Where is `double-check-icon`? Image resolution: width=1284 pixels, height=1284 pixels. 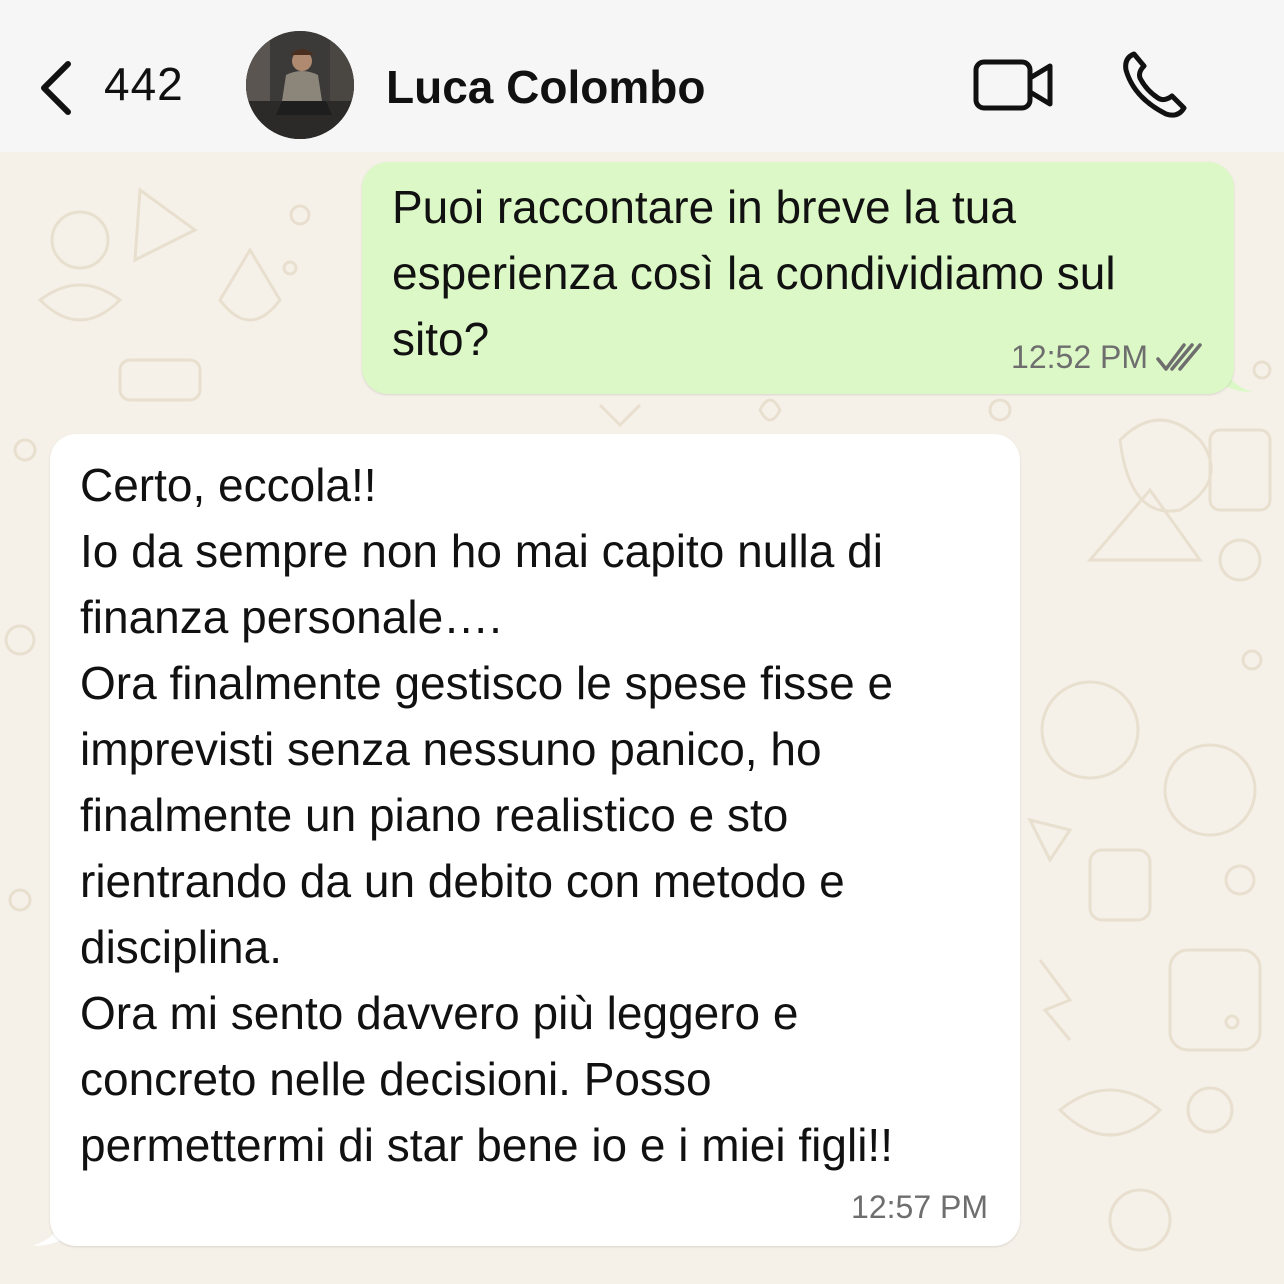 double-check-icon is located at coordinates (1179, 356).